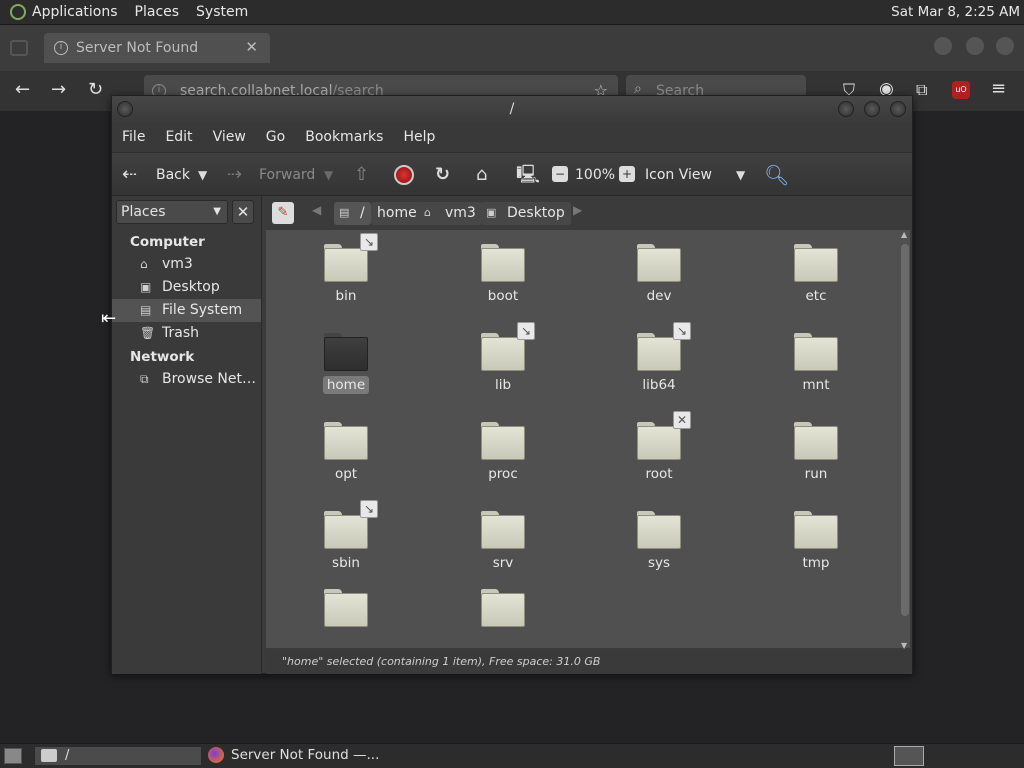 This screenshot has width=1024, height=768. Describe the element at coordinates (659, 270) in the screenshot. I see `file-item: dev` at that location.